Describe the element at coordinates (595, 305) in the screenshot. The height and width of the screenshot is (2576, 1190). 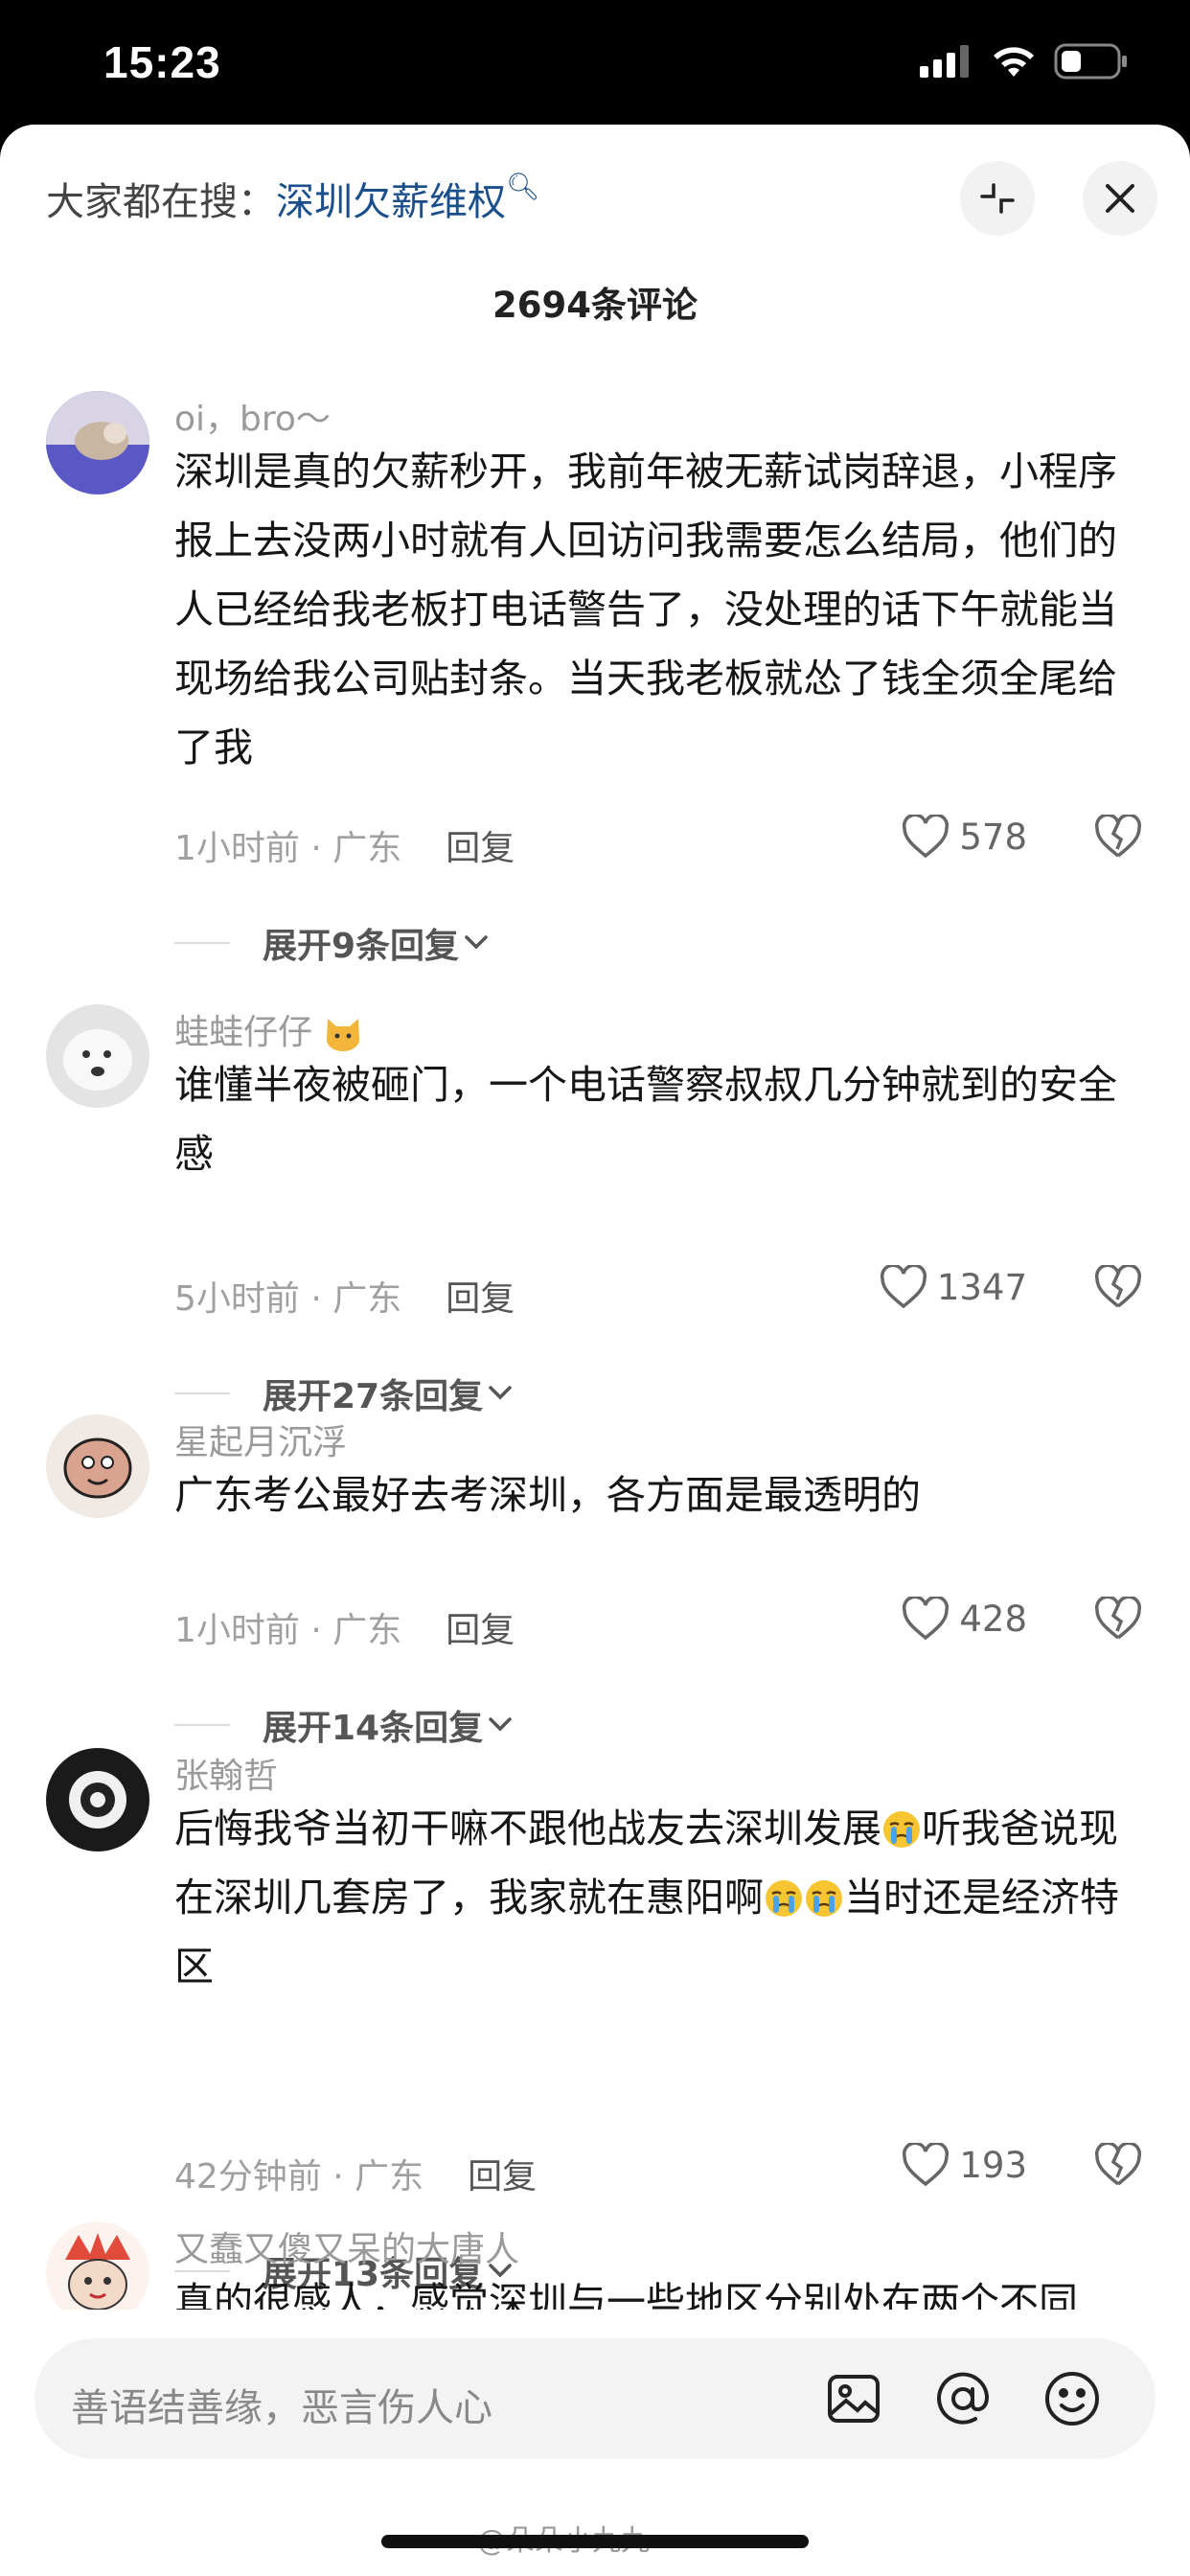
I see `comment-count: 2694条评论` at that location.